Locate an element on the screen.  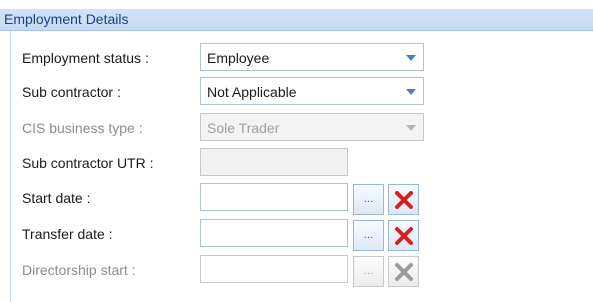
cis-business-type-value: Sole Trader is located at coordinates (243, 128).